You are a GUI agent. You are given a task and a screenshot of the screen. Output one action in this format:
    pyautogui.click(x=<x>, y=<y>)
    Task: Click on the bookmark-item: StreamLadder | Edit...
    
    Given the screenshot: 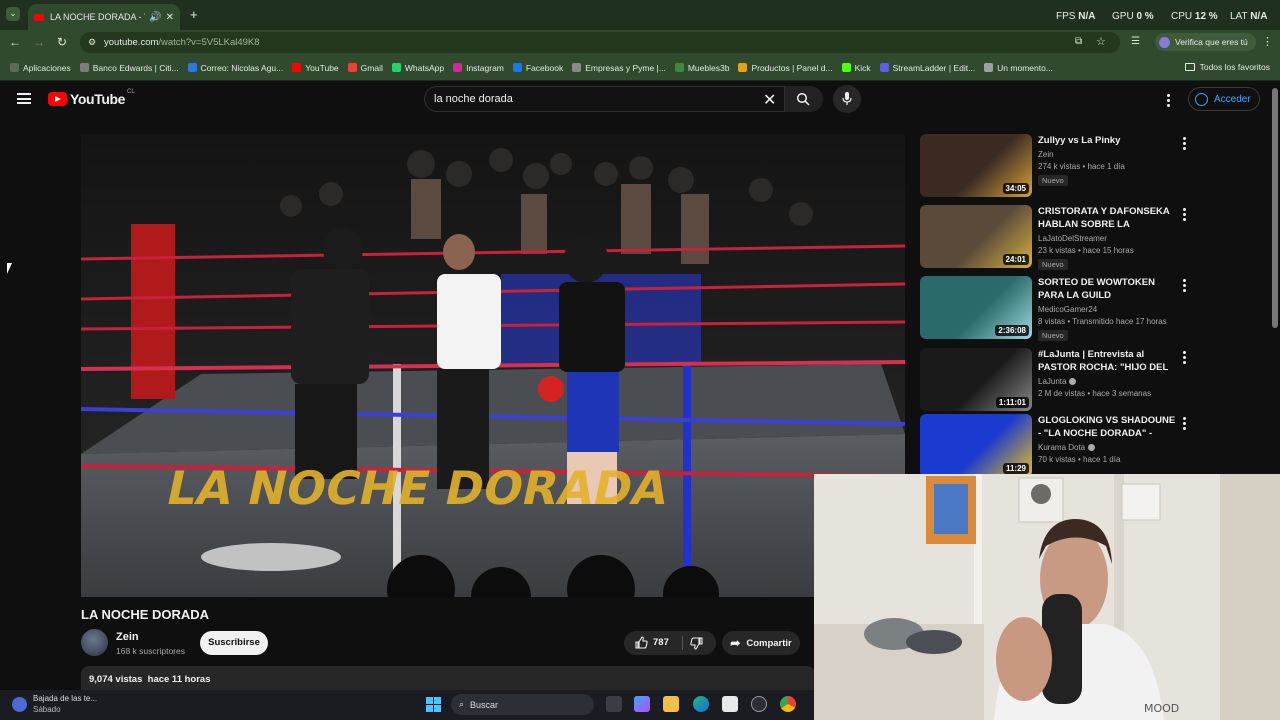 What is the action you would take?
    pyautogui.click(x=927, y=68)
    